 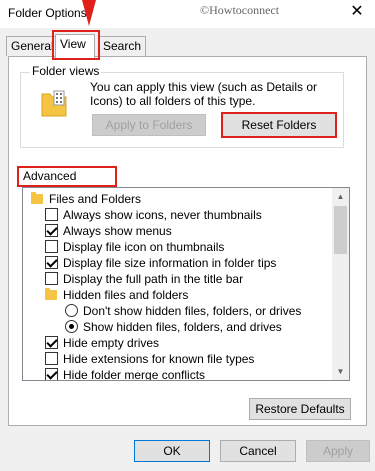 I want to click on list-item-label: Show hidden files, folders, and drives, so click(x=182, y=327).